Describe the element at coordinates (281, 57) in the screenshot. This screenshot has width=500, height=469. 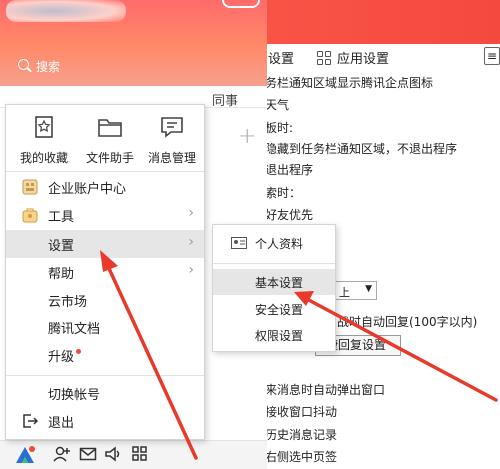
I see `tab-basic-settings: 设置` at that location.